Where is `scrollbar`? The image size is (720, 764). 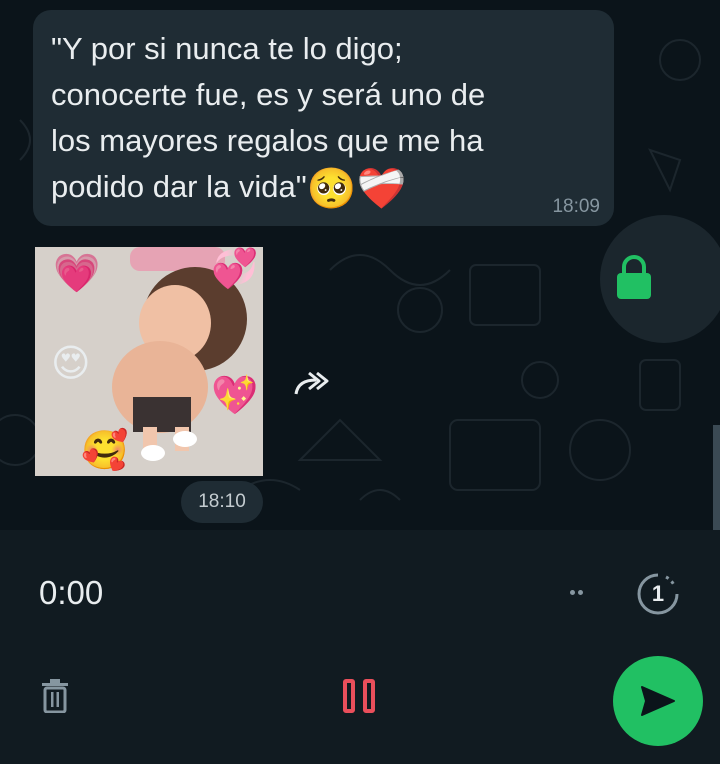
scrollbar is located at coordinates (716, 477).